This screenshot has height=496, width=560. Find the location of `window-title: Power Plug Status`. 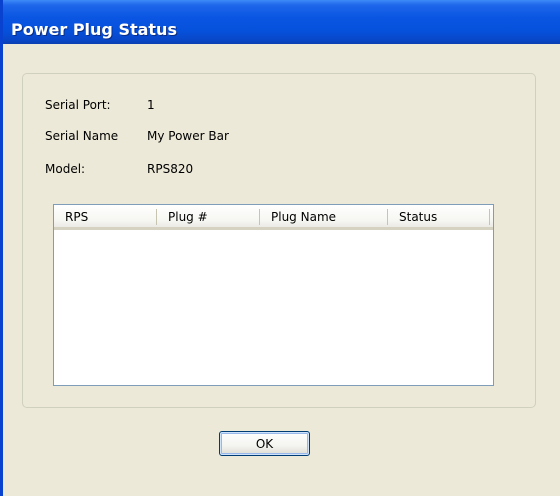

window-title: Power Plug Status is located at coordinates (94, 29).